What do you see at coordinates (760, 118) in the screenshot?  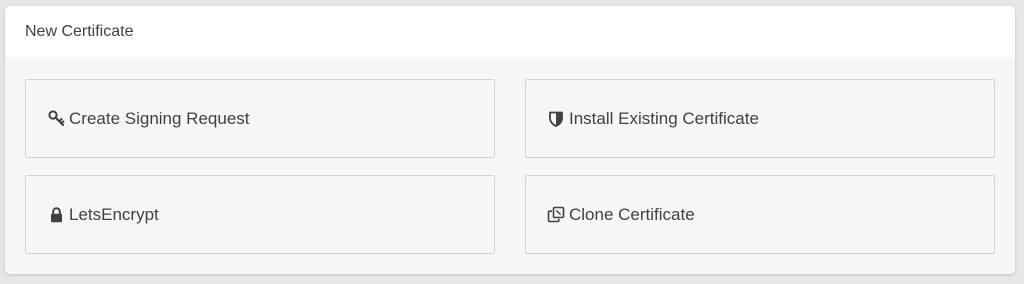 I see `install-existing-certificate-button: Install Existing Certificate` at bounding box center [760, 118].